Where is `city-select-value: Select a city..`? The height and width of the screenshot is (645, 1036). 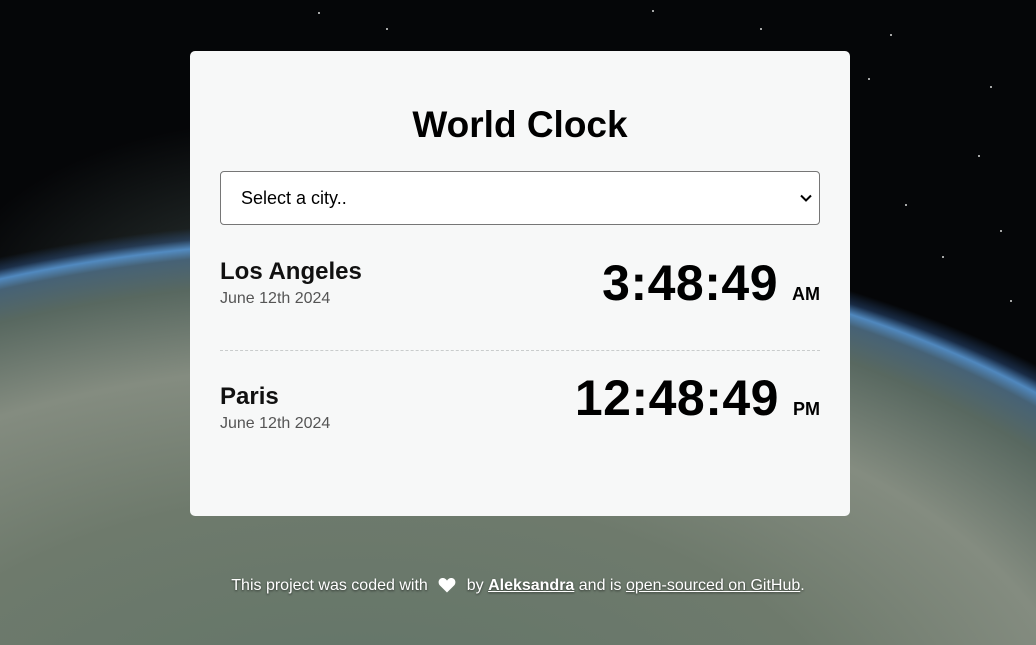
city-select-value: Select a city.. is located at coordinates (294, 197).